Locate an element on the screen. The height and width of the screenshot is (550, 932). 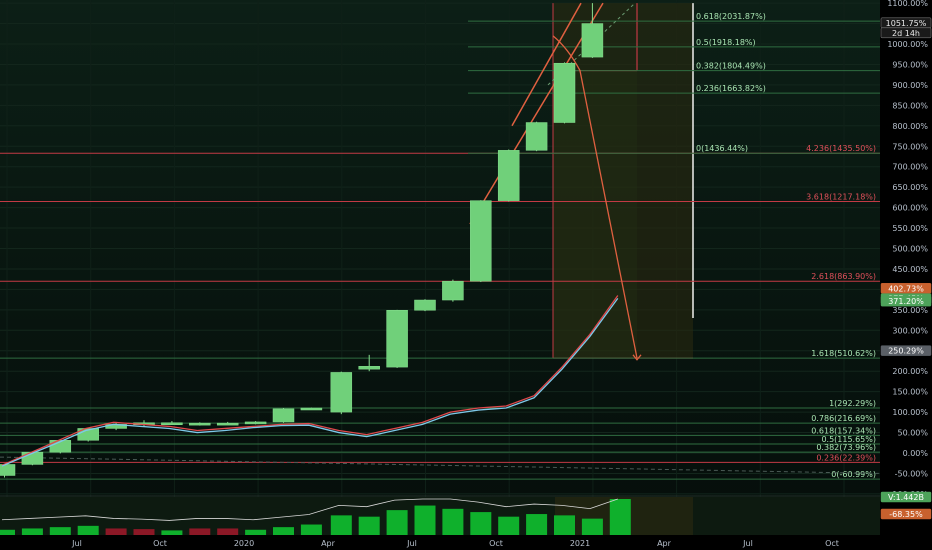
y-tick-label: 700.00% is located at coordinates (910, 167).